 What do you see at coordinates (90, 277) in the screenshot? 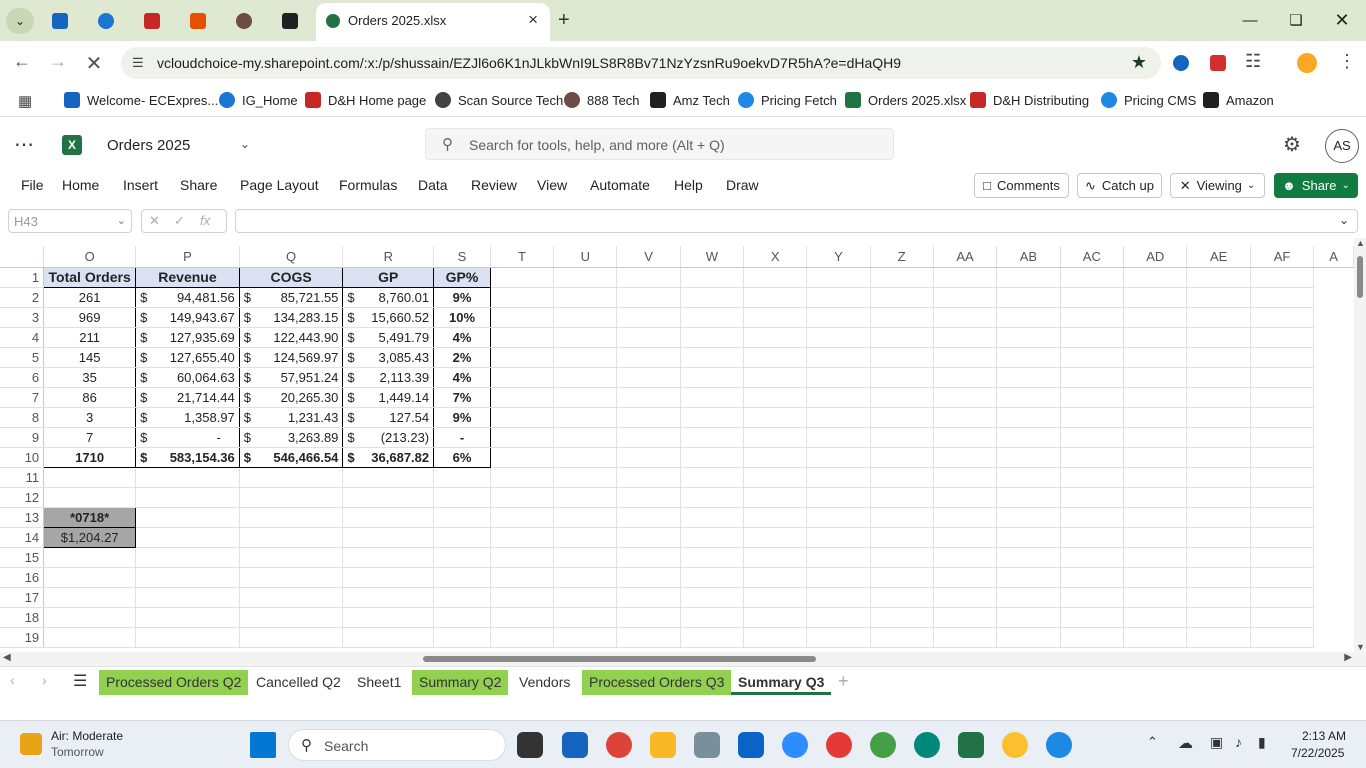
I see `header-cell: Total Orders` at bounding box center [90, 277].